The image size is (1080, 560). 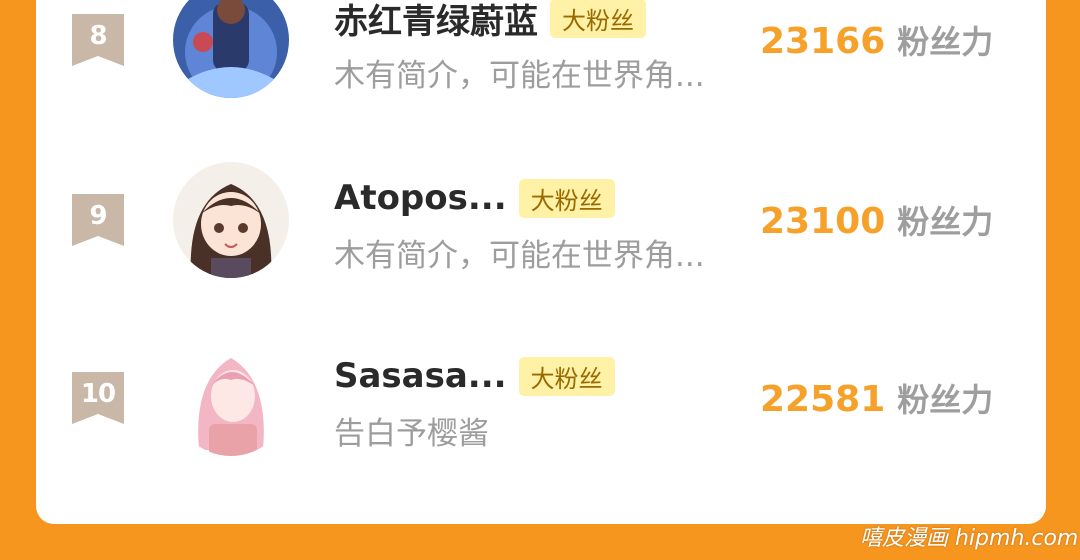 I want to click on rank-ribbon: 9, so click(x=98, y=220).